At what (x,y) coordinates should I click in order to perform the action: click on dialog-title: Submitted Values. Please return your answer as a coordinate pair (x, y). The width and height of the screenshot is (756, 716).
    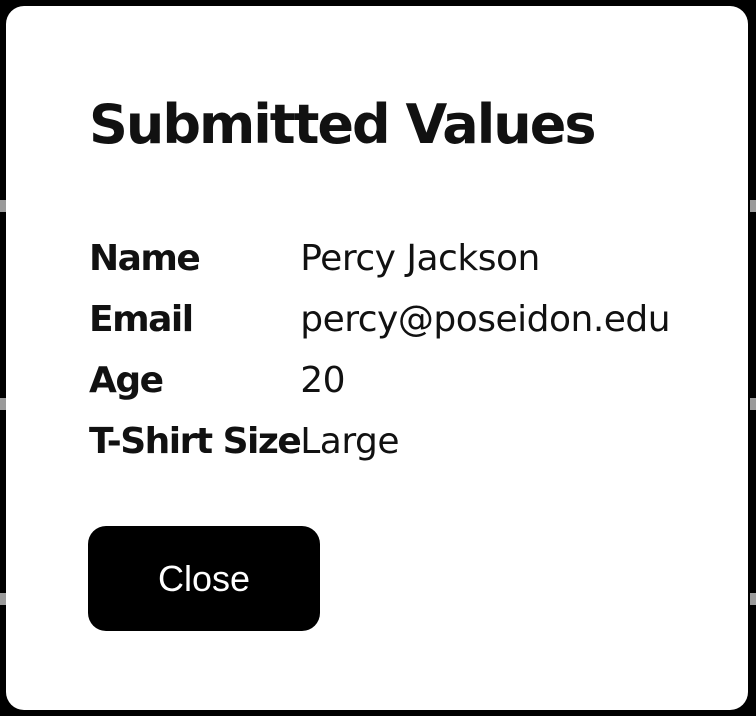
    Looking at the image, I should click on (342, 124).